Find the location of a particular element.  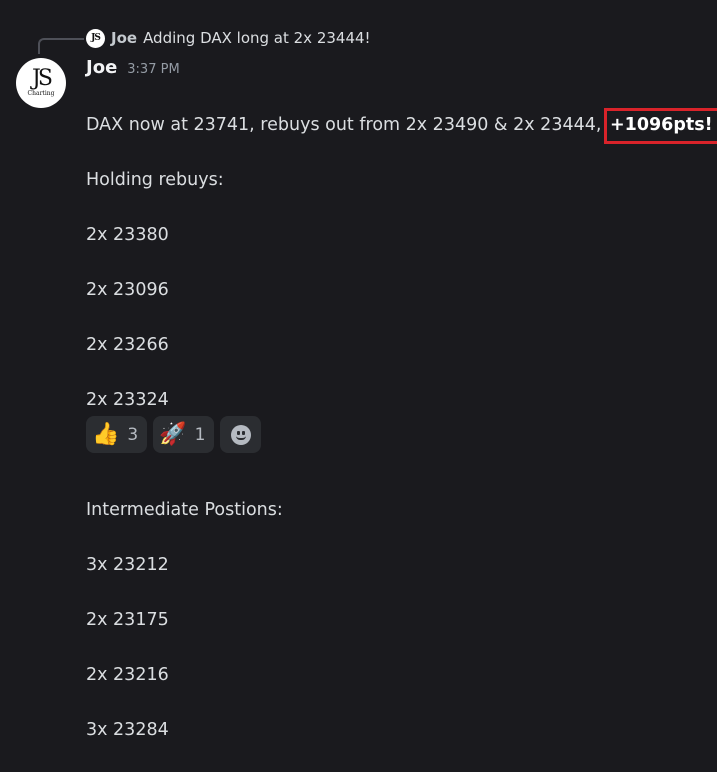

reply-preview: JS Joe Adding DAX long at 2x 23444! is located at coordinates (228, 38).